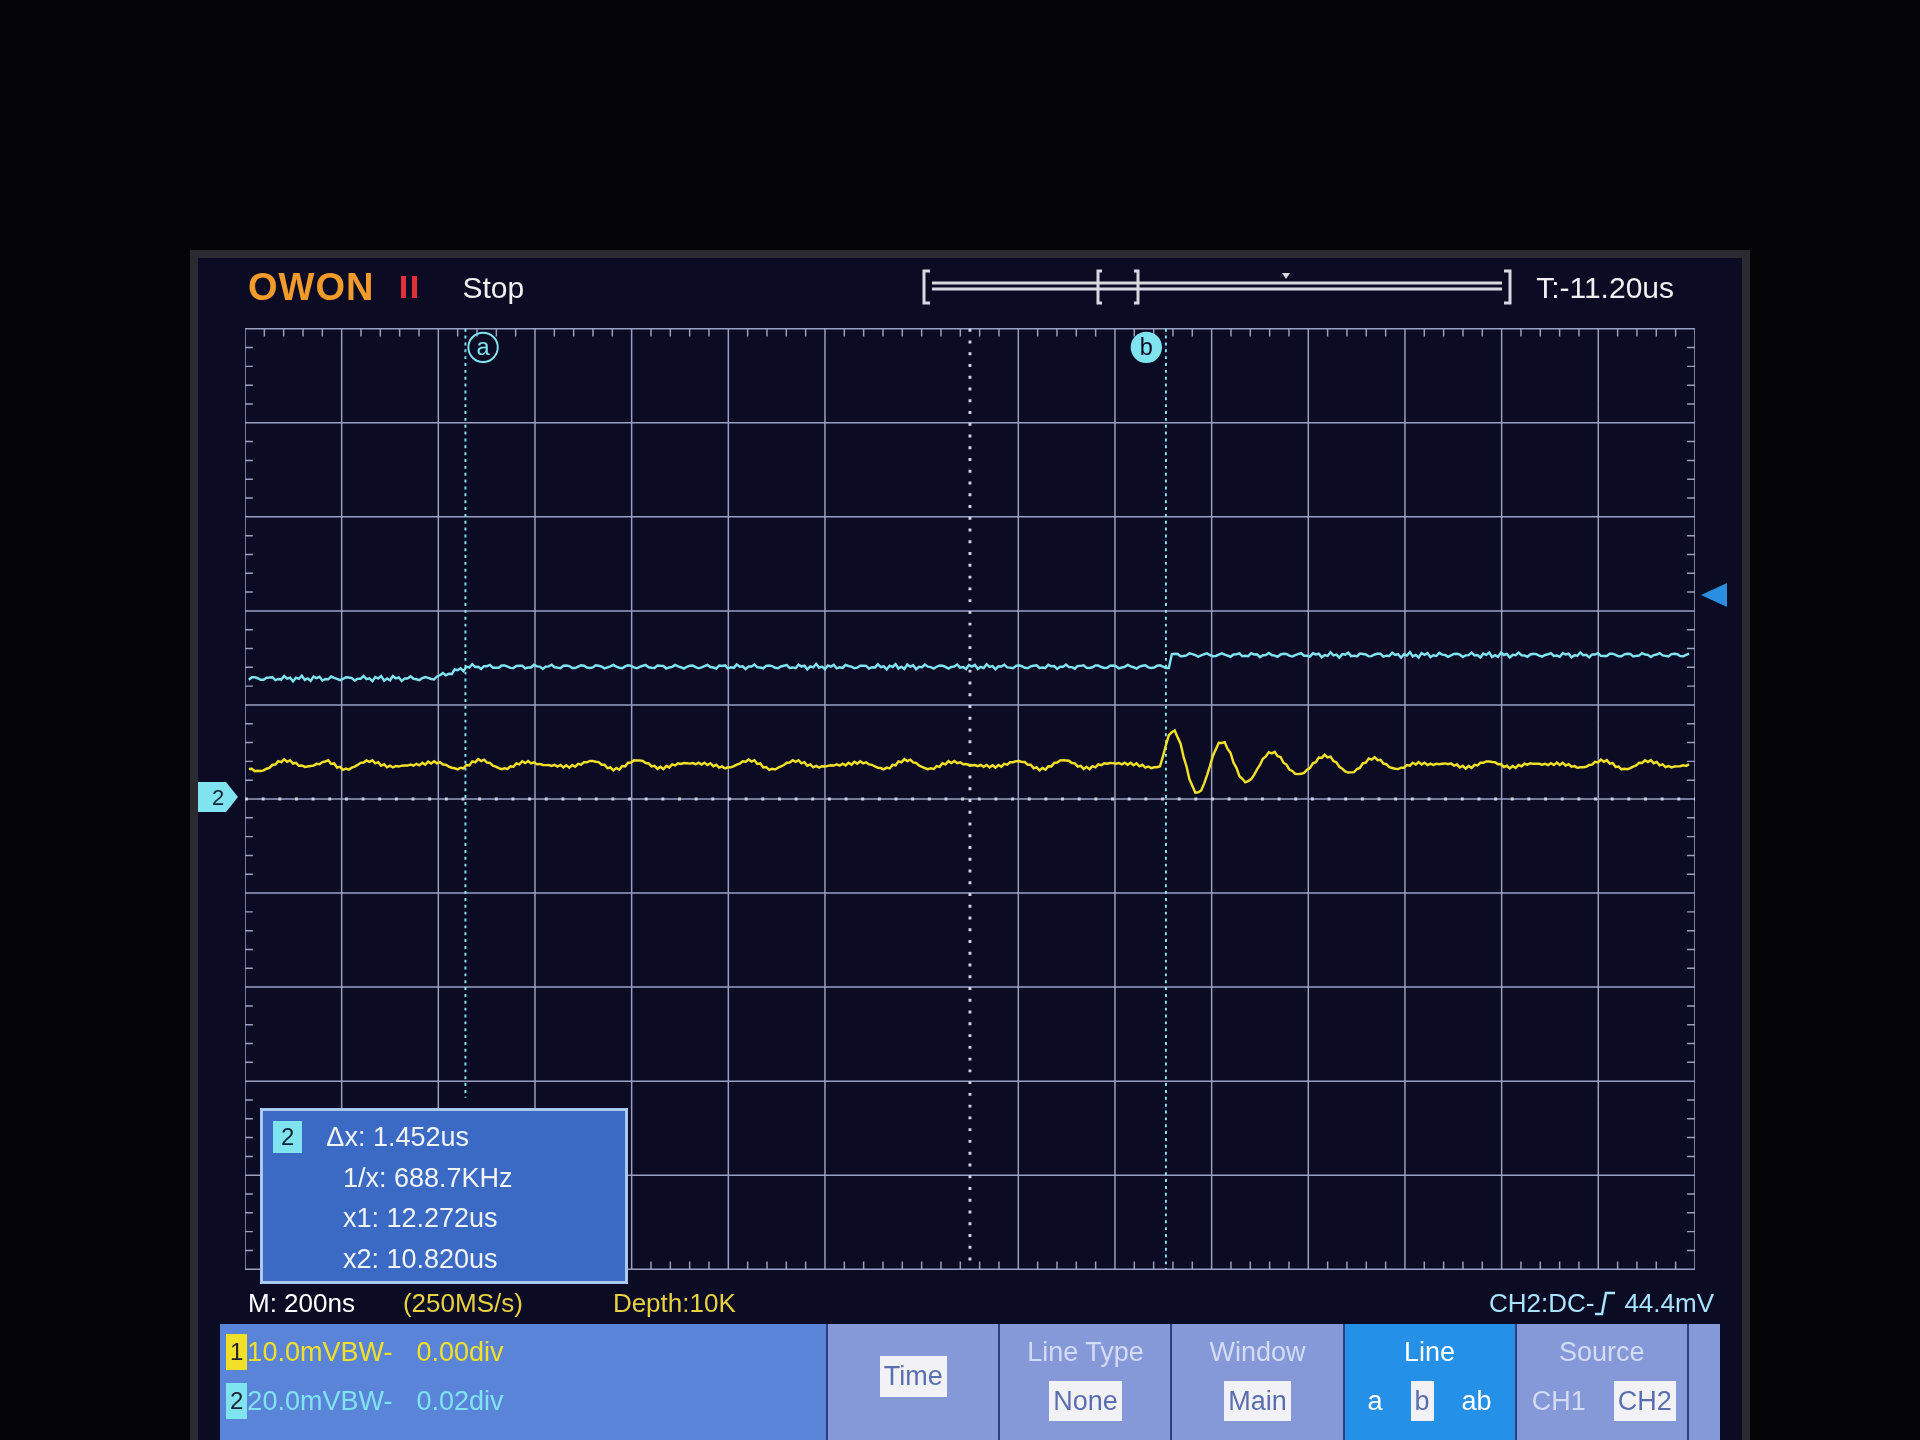 The height and width of the screenshot is (1440, 1920). Describe the element at coordinates (1422, 1400) in the screenshot. I see `menu-option: b` at that location.